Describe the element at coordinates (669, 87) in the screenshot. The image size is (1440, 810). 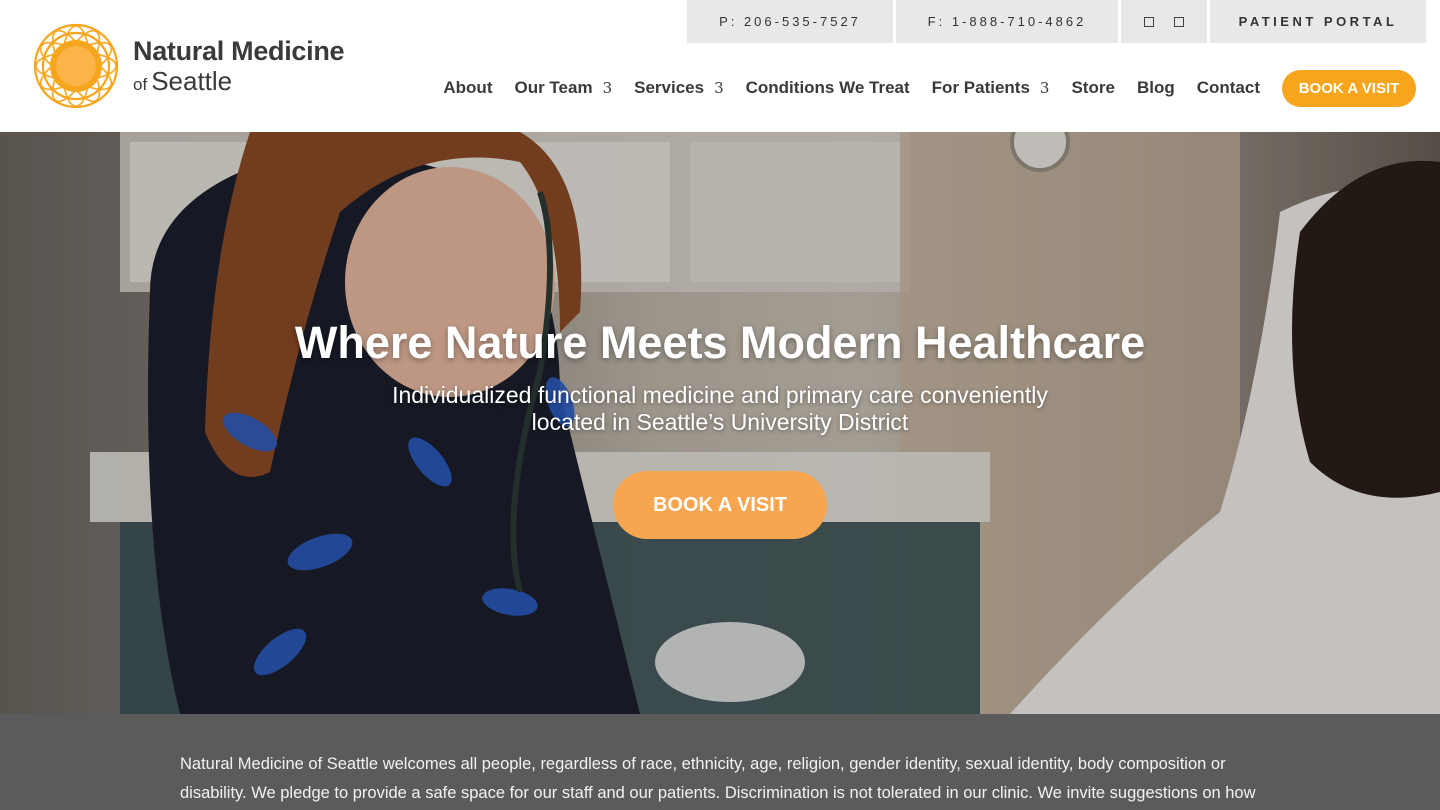
I see `nav-item-label: Services` at that location.